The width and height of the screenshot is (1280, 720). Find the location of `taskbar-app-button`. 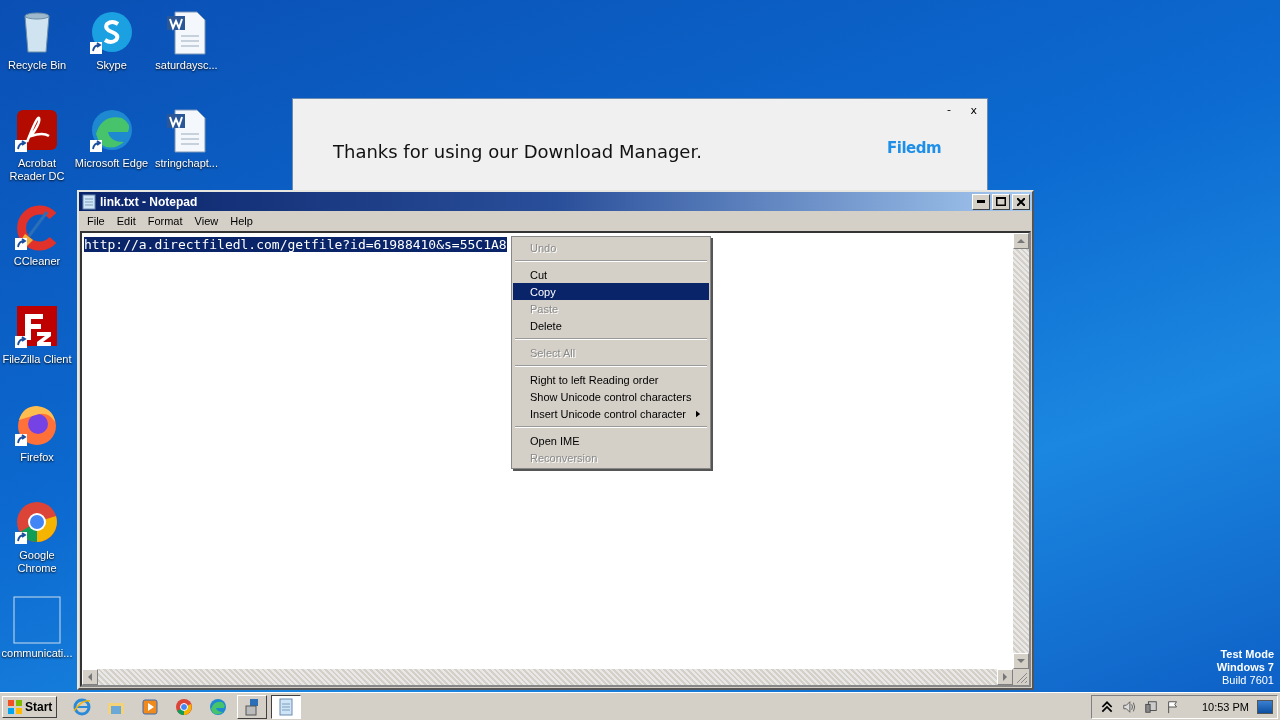

taskbar-app-button is located at coordinates (286, 706).